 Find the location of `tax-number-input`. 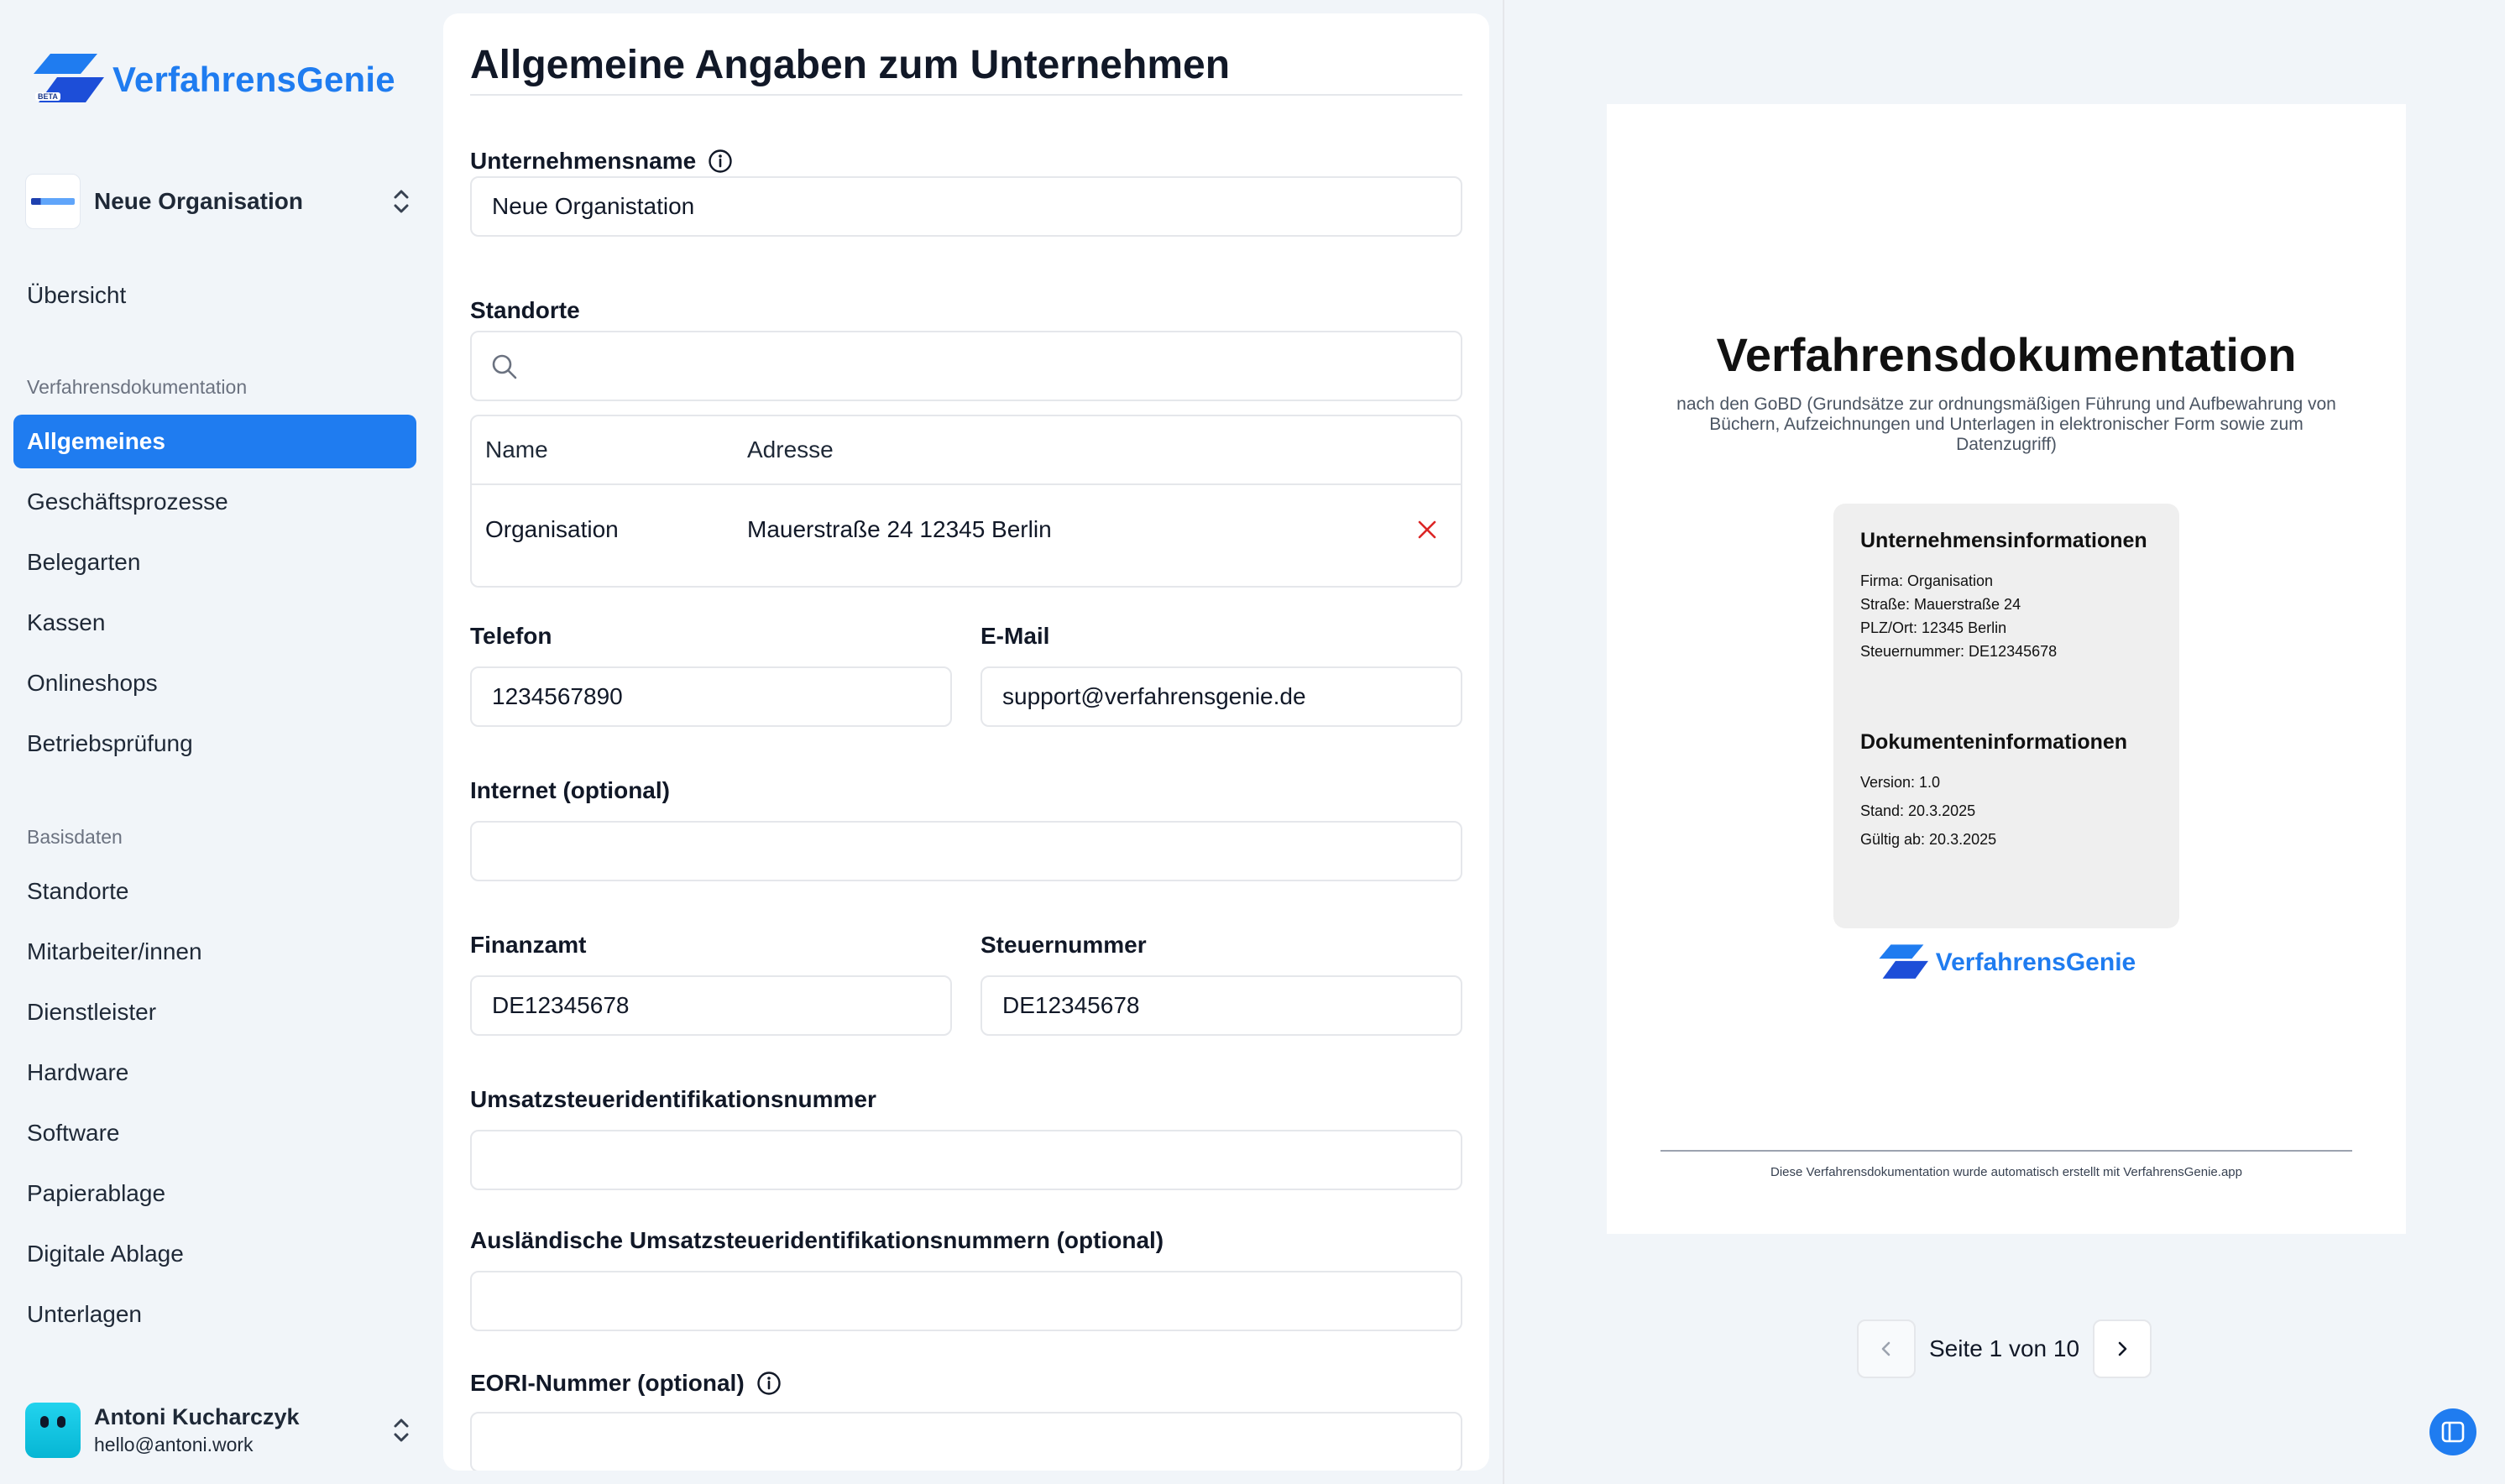

tax-number-input is located at coordinates (1221, 1005).